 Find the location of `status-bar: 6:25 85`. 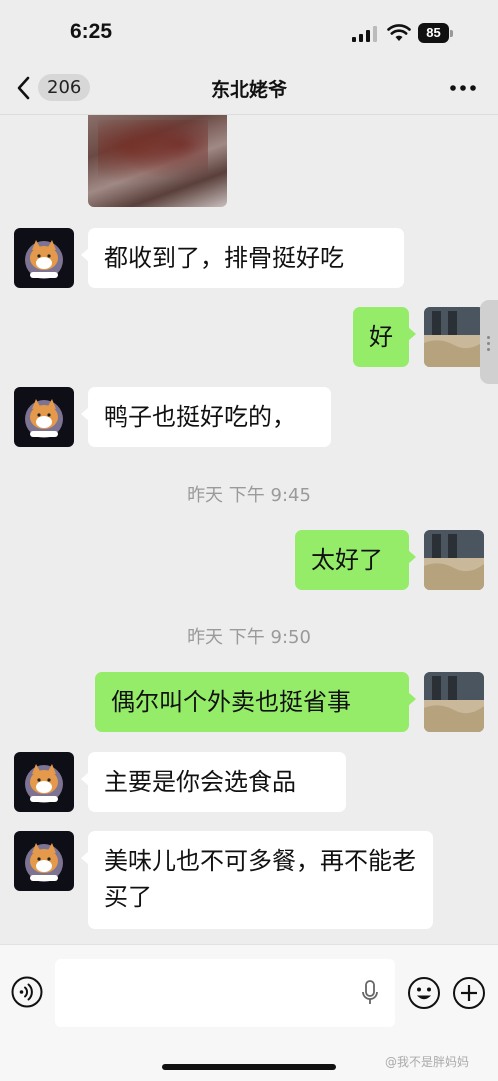

status-bar: 6:25 85 is located at coordinates (249, 31).